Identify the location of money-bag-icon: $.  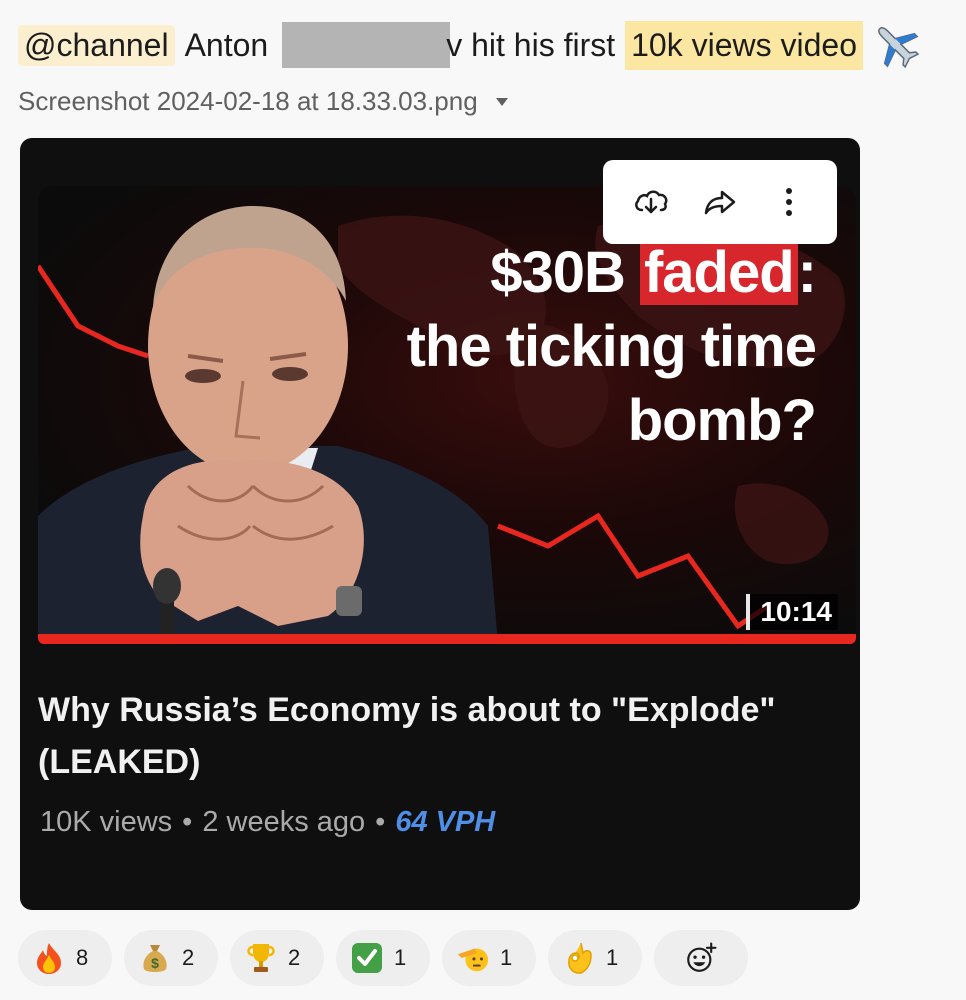
(155, 958).